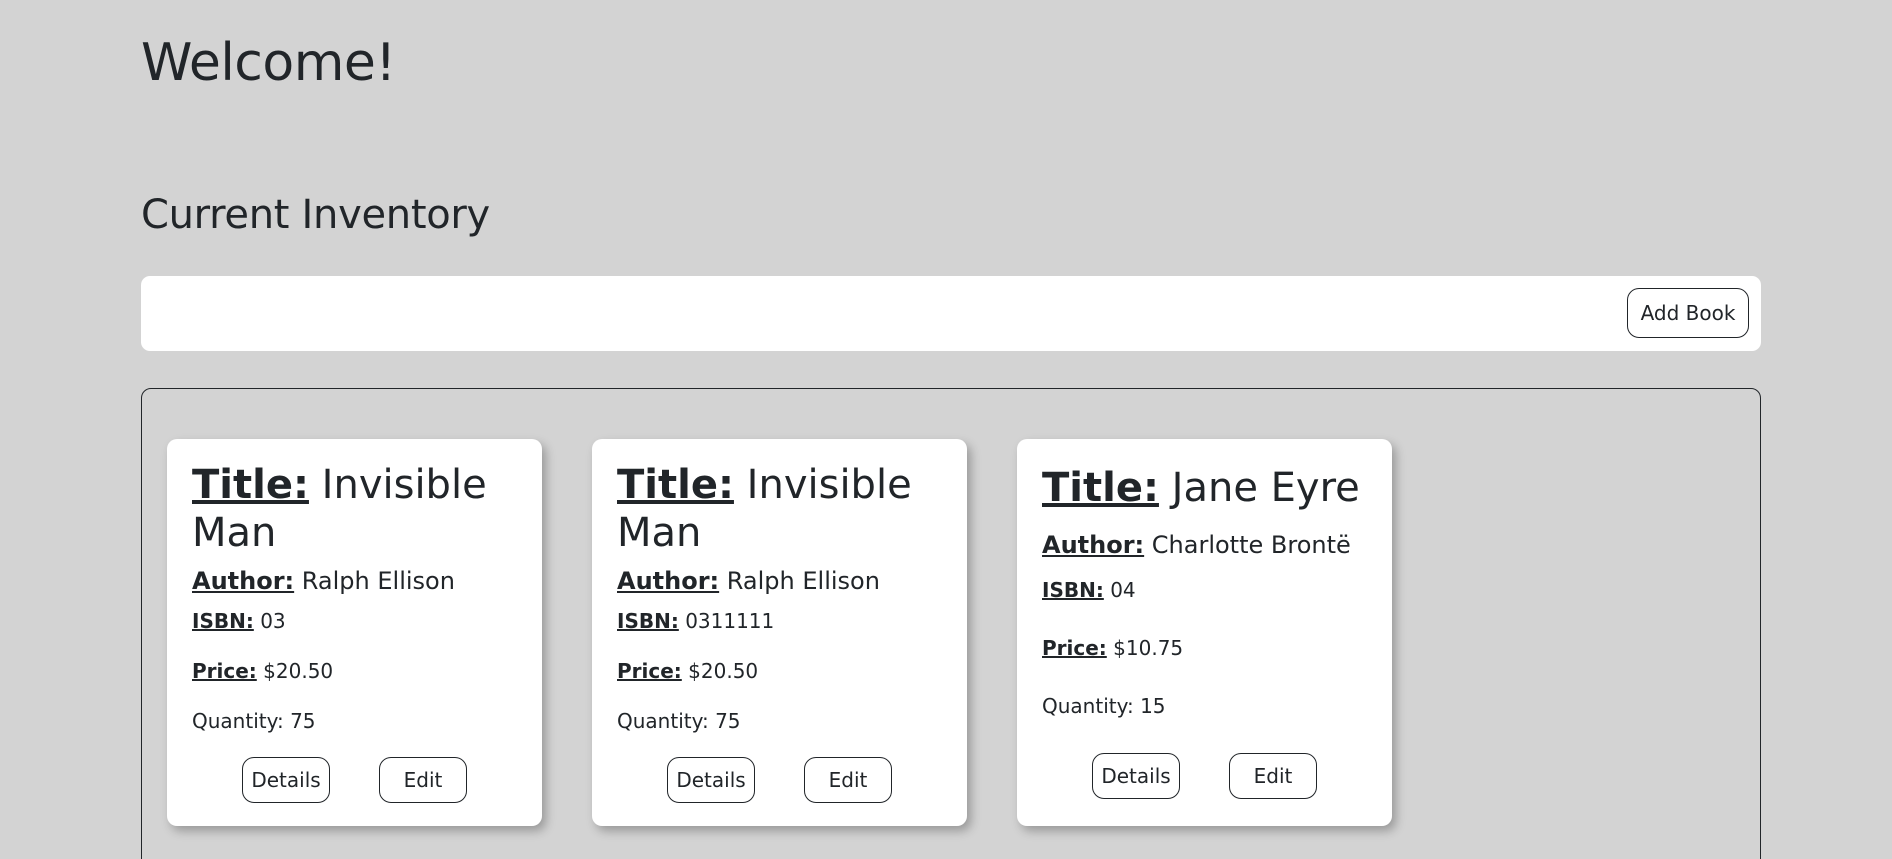  I want to click on book-author: Author: Charlotte Brontë, so click(1196, 545).